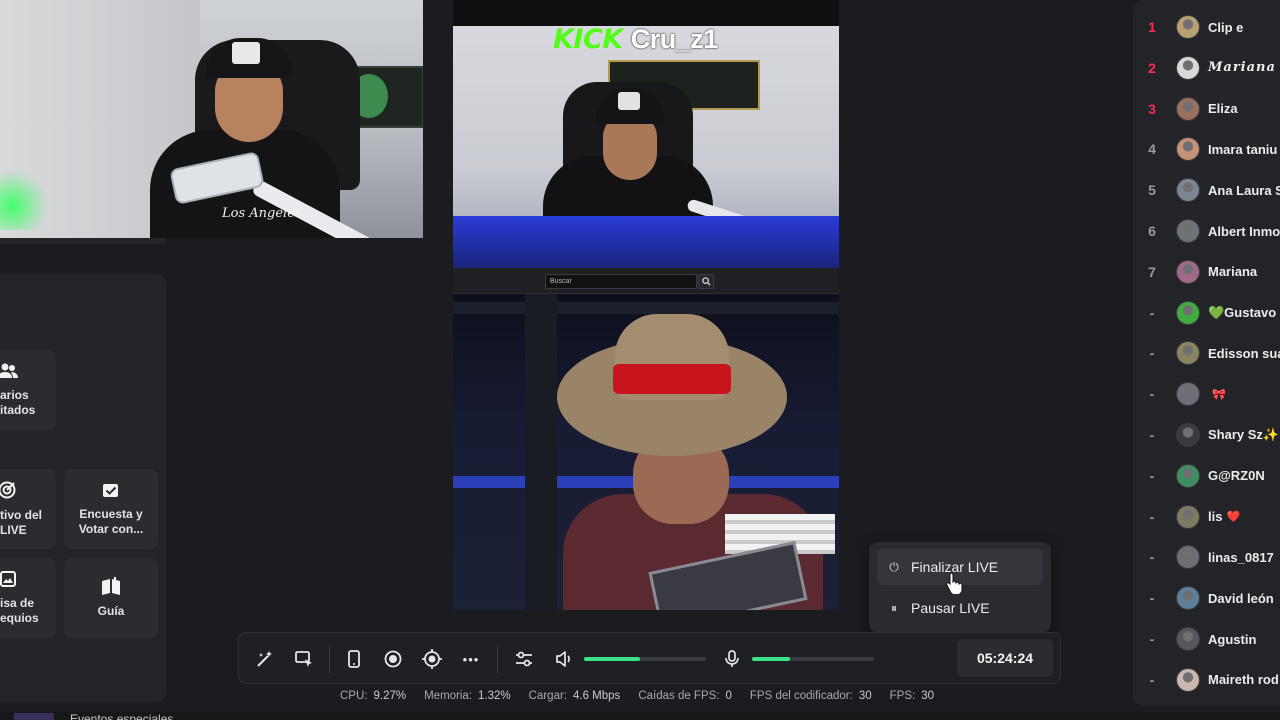 This screenshot has width=1280, height=720. Describe the element at coordinates (14, 394) in the screenshot. I see `tool-guest-users-label1: arios` at that location.